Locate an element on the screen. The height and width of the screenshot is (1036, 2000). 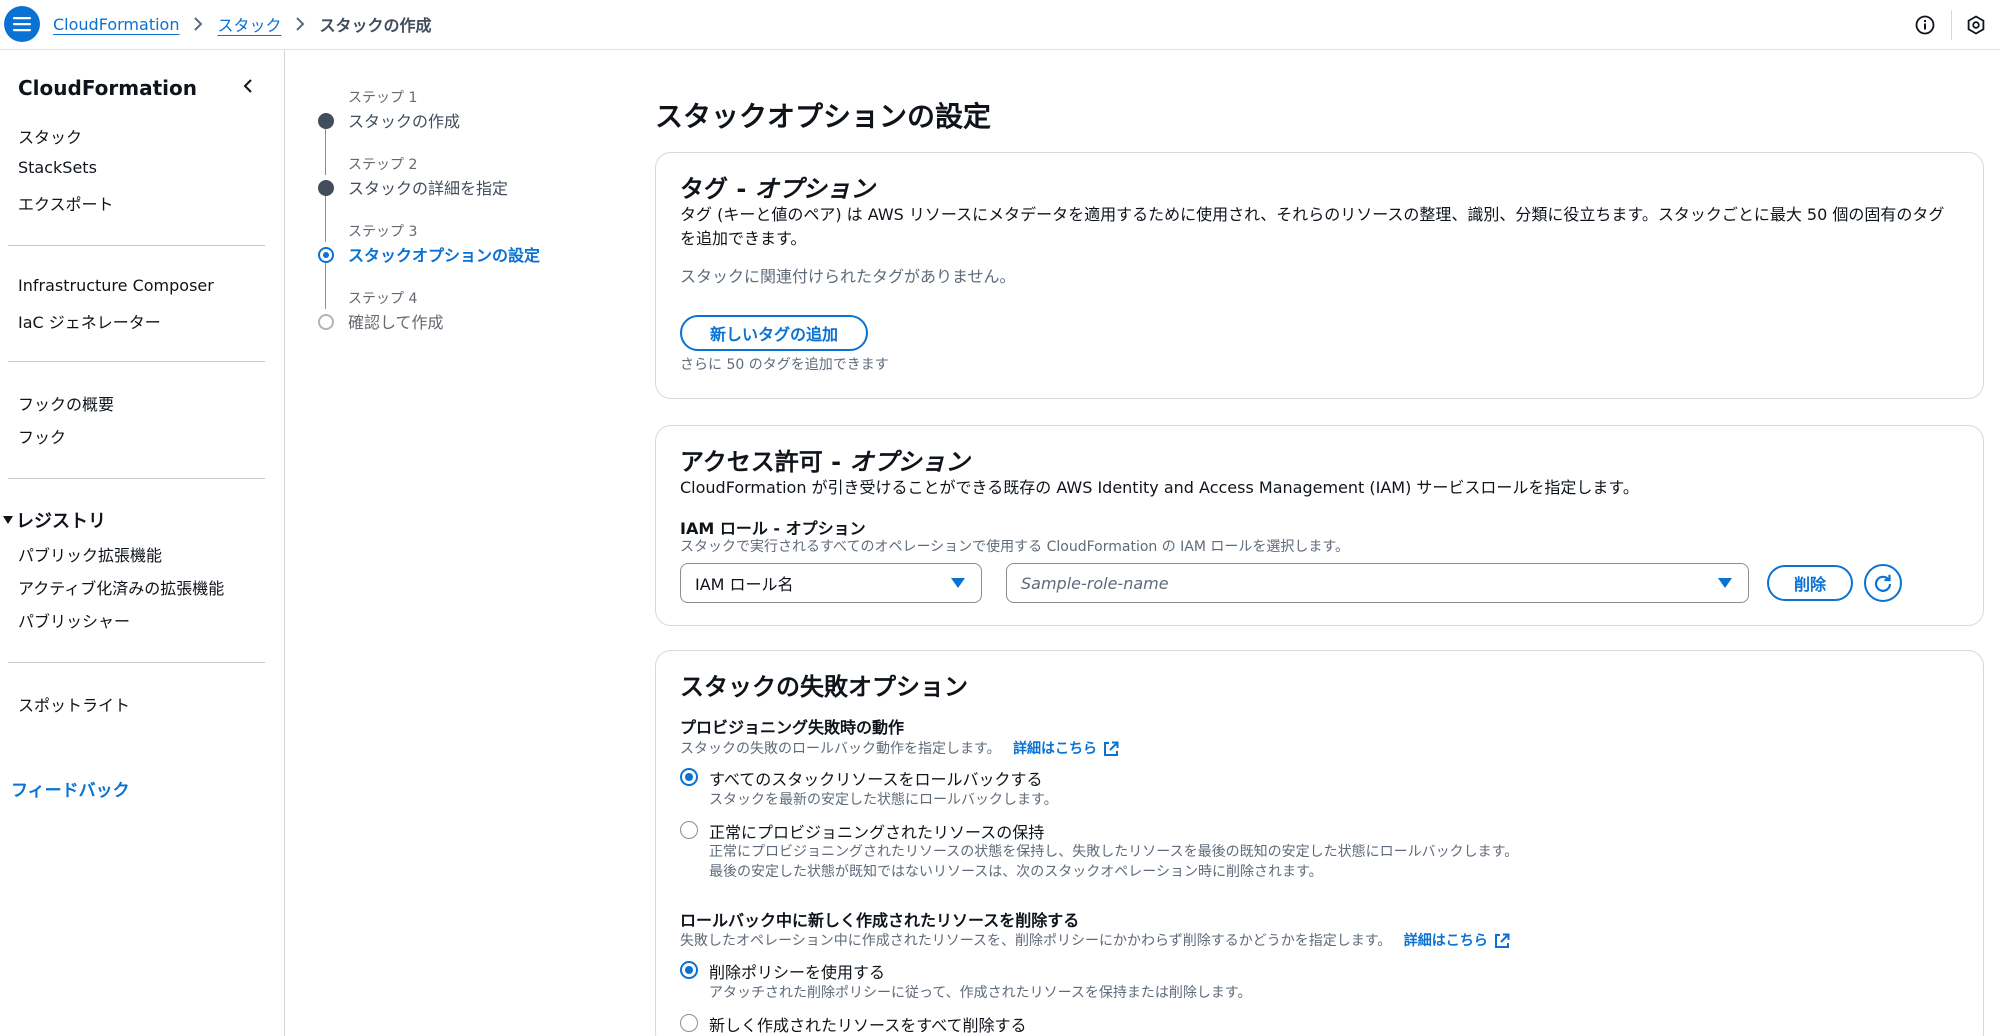
info-icon is located at coordinates (1925, 25).